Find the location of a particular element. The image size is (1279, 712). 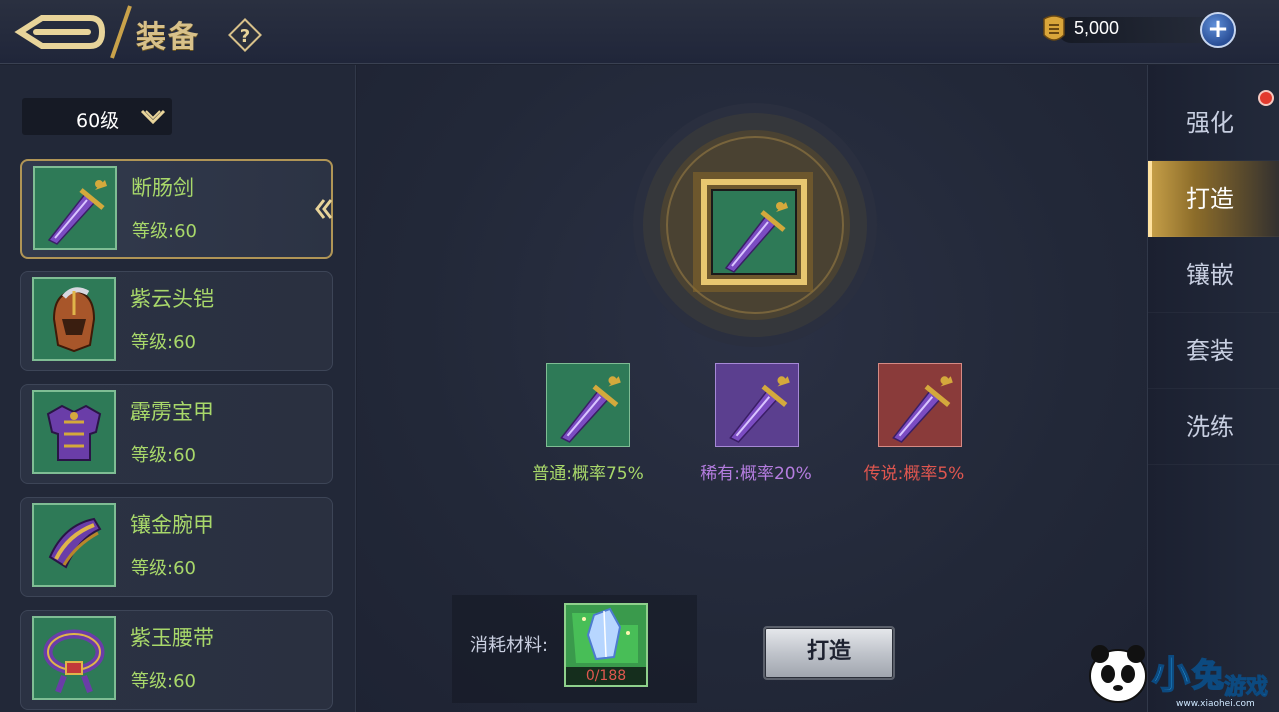

armor-icon is located at coordinates (74, 432).